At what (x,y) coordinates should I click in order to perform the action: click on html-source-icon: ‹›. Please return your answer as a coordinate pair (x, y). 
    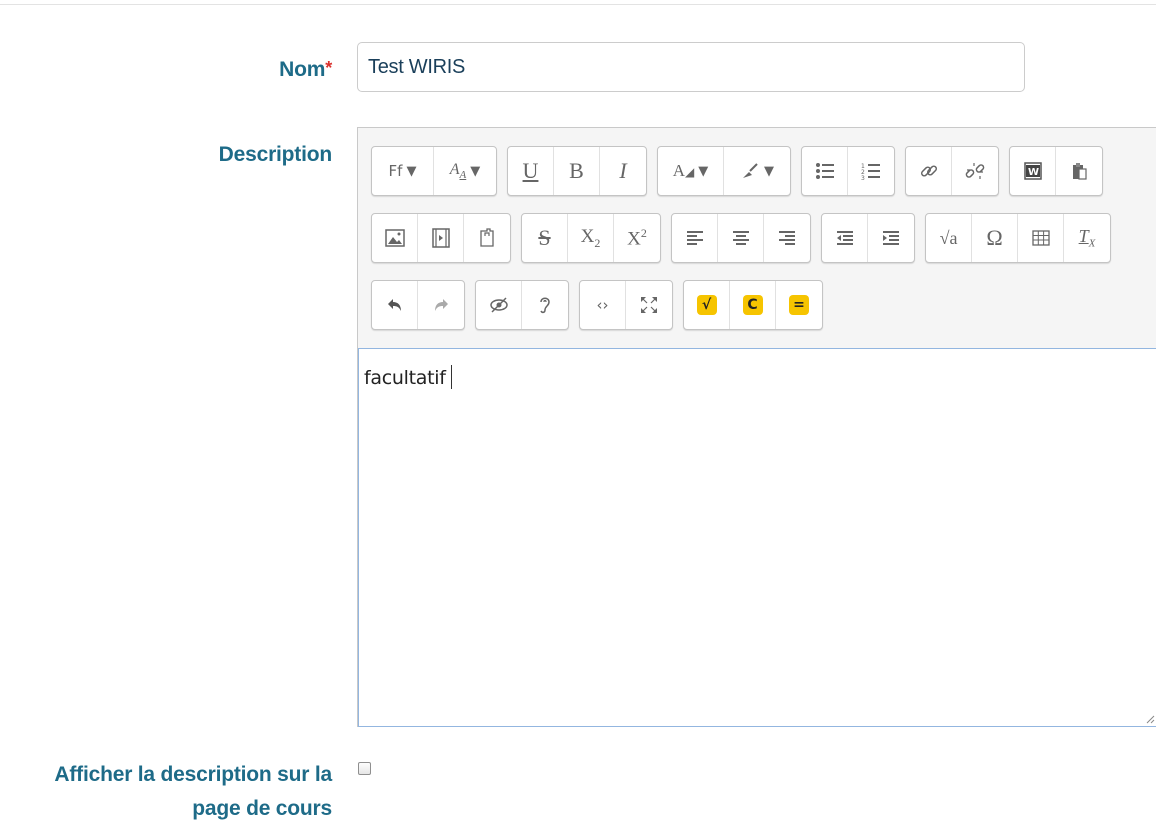
    Looking at the image, I should click on (603, 305).